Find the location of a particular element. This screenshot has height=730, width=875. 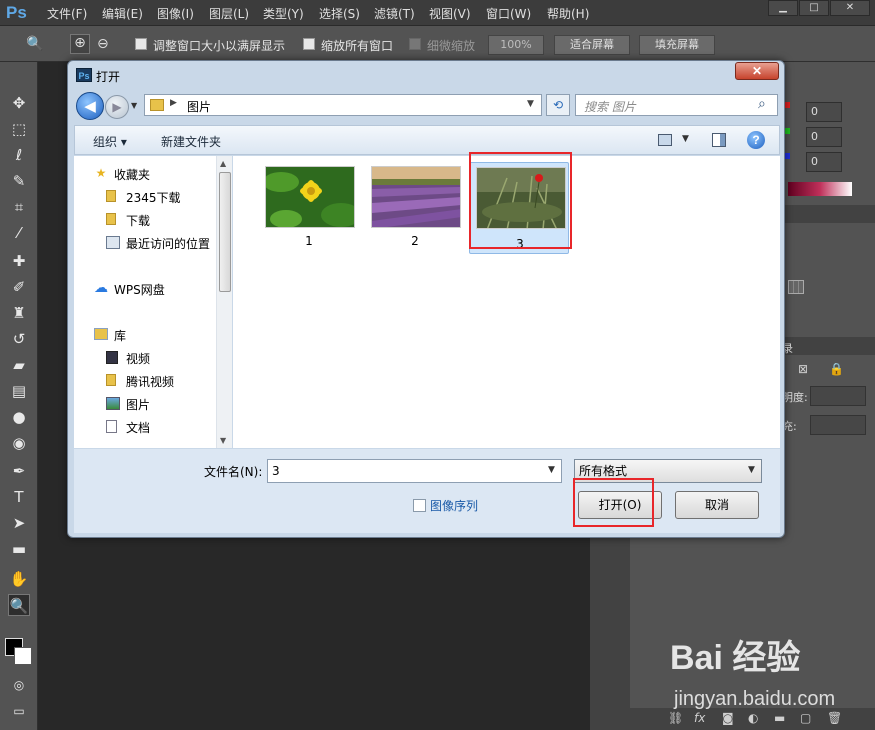

view-dropdown-icon: ▼ is located at coordinates (685, 139).